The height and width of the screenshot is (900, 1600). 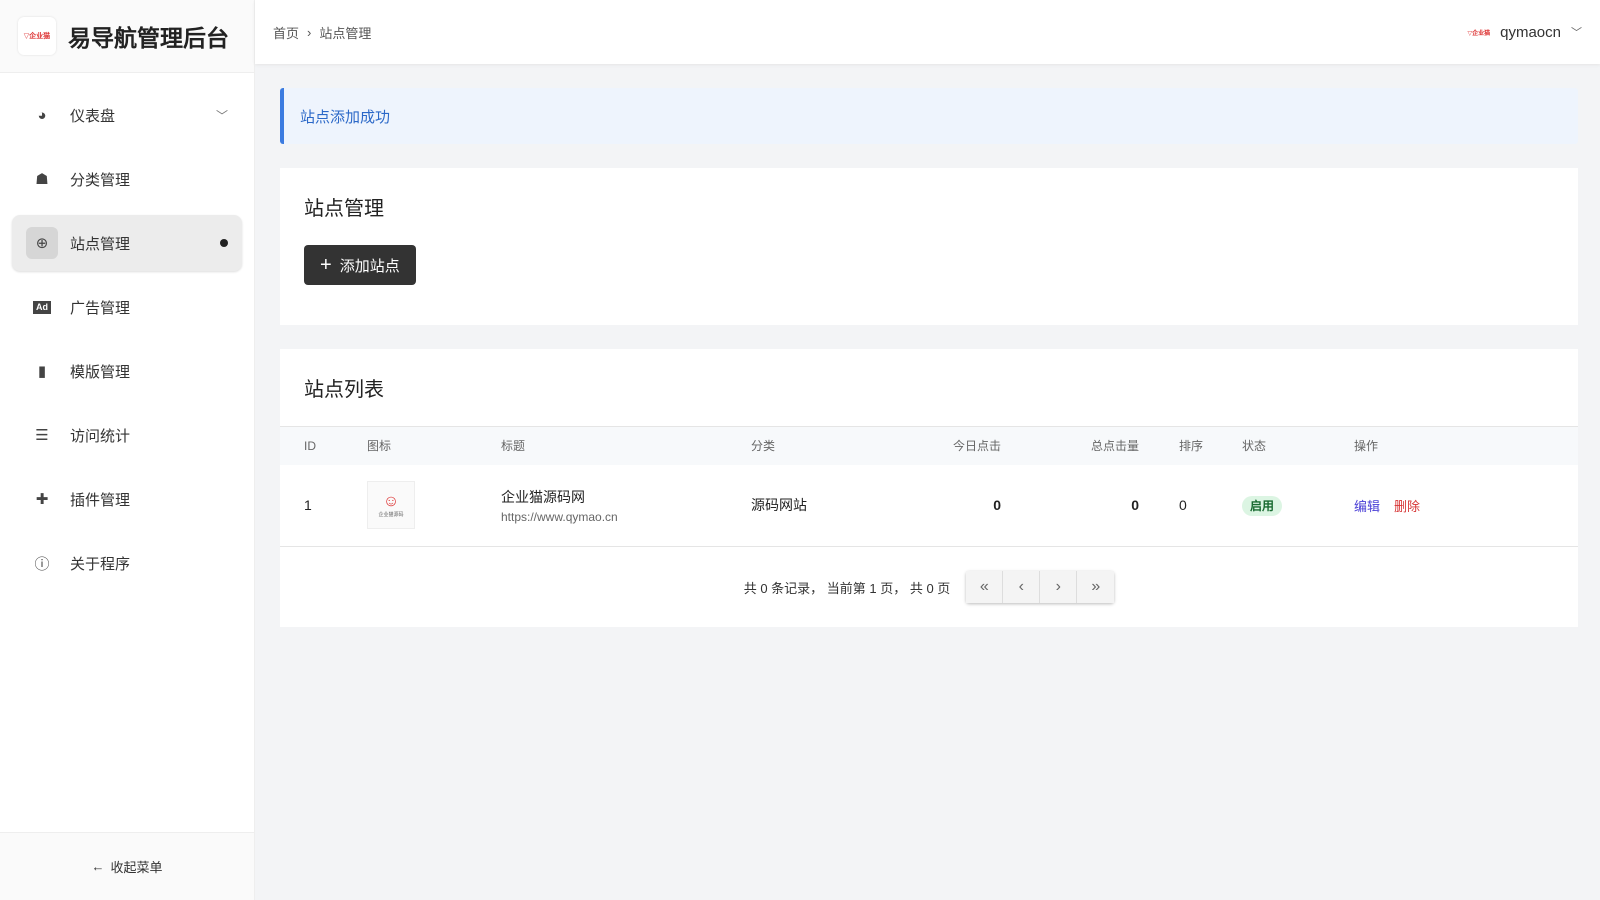 What do you see at coordinates (823, 505) in the screenshot?
I see `cell-category: 源码网站` at bounding box center [823, 505].